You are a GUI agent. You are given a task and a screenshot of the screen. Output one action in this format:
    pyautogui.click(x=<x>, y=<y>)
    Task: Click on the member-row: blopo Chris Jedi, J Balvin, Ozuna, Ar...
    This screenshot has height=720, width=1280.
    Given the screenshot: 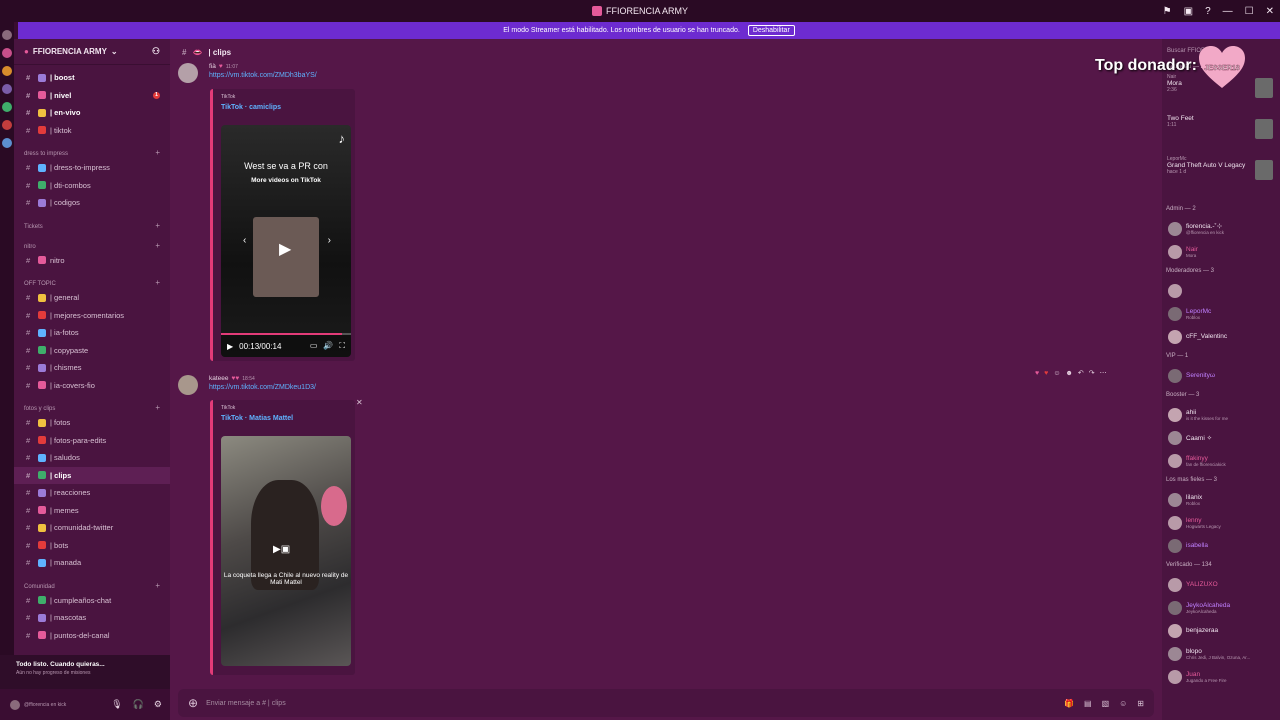 What is the action you would take?
    pyautogui.click(x=1221, y=653)
    